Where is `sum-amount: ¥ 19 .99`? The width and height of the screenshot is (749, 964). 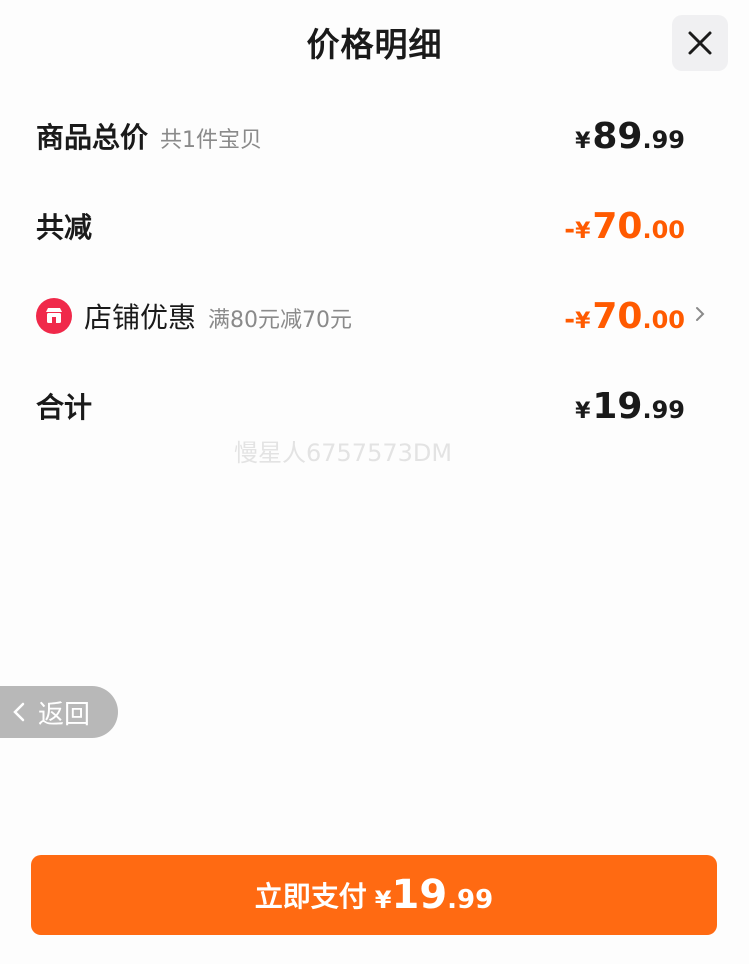
sum-amount: ¥ 19 .99 is located at coordinates (630, 406).